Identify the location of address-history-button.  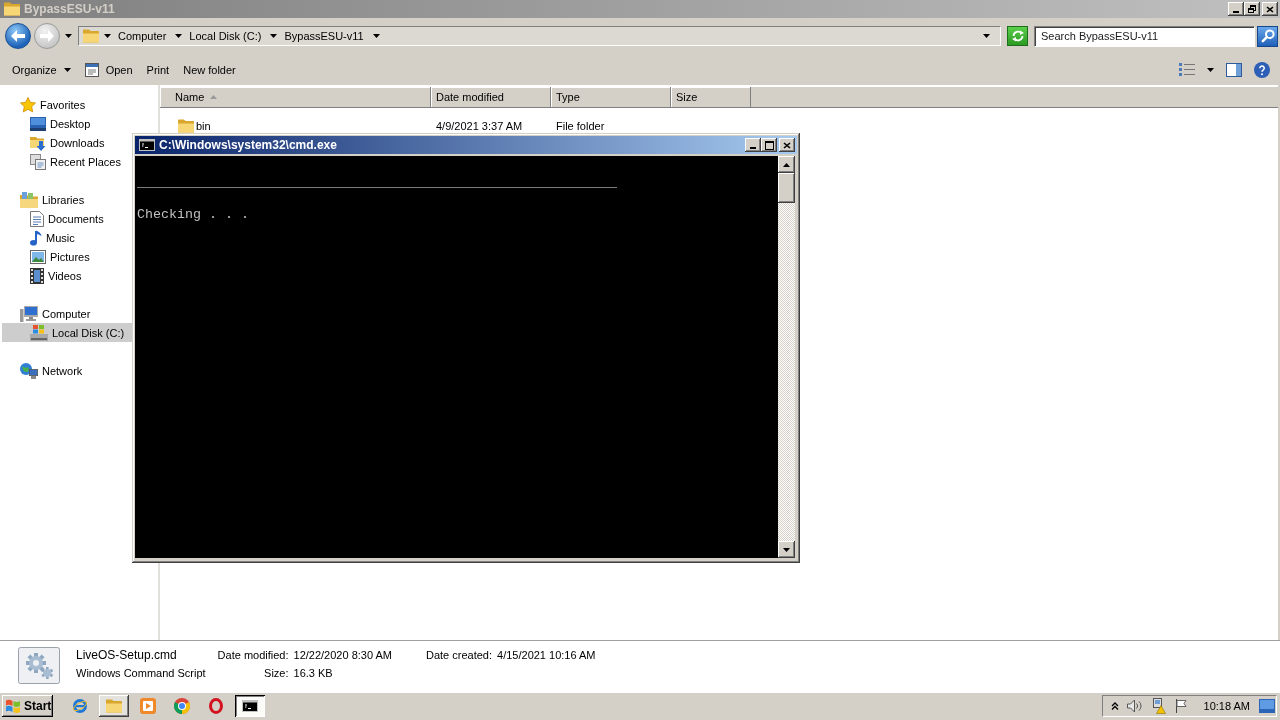
(986, 36).